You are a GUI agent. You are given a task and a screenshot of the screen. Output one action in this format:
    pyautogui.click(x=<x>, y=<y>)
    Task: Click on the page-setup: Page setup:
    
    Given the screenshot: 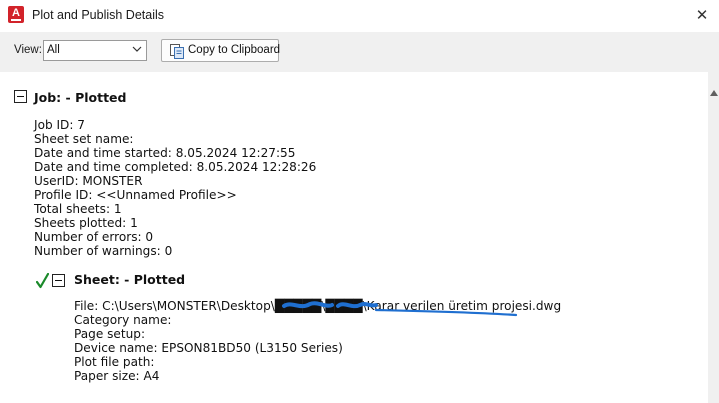 What is the action you would take?
    pyautogui.click(x=110, y=334)
    